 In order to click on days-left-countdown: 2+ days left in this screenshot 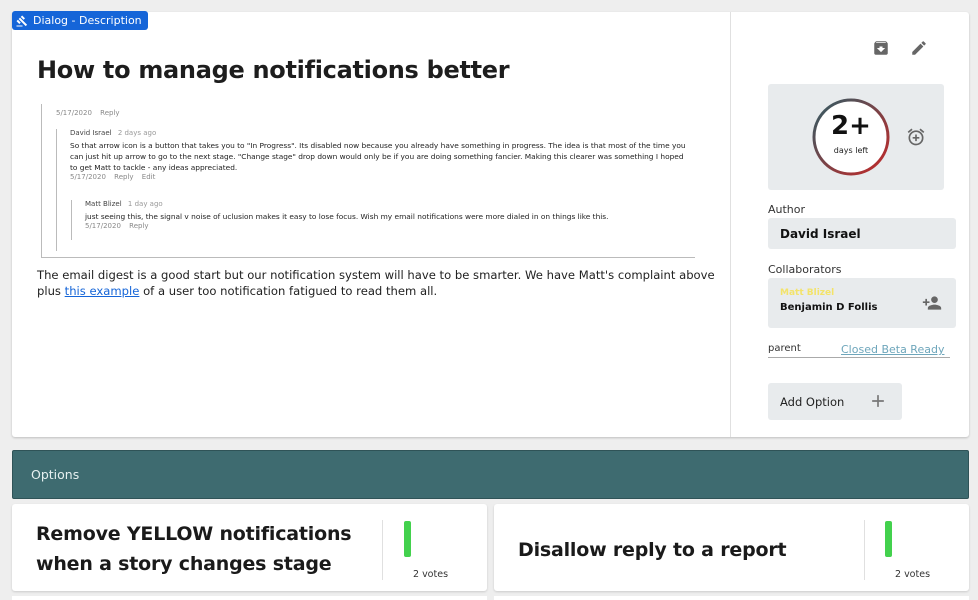, I will do `click(856, 137)`.